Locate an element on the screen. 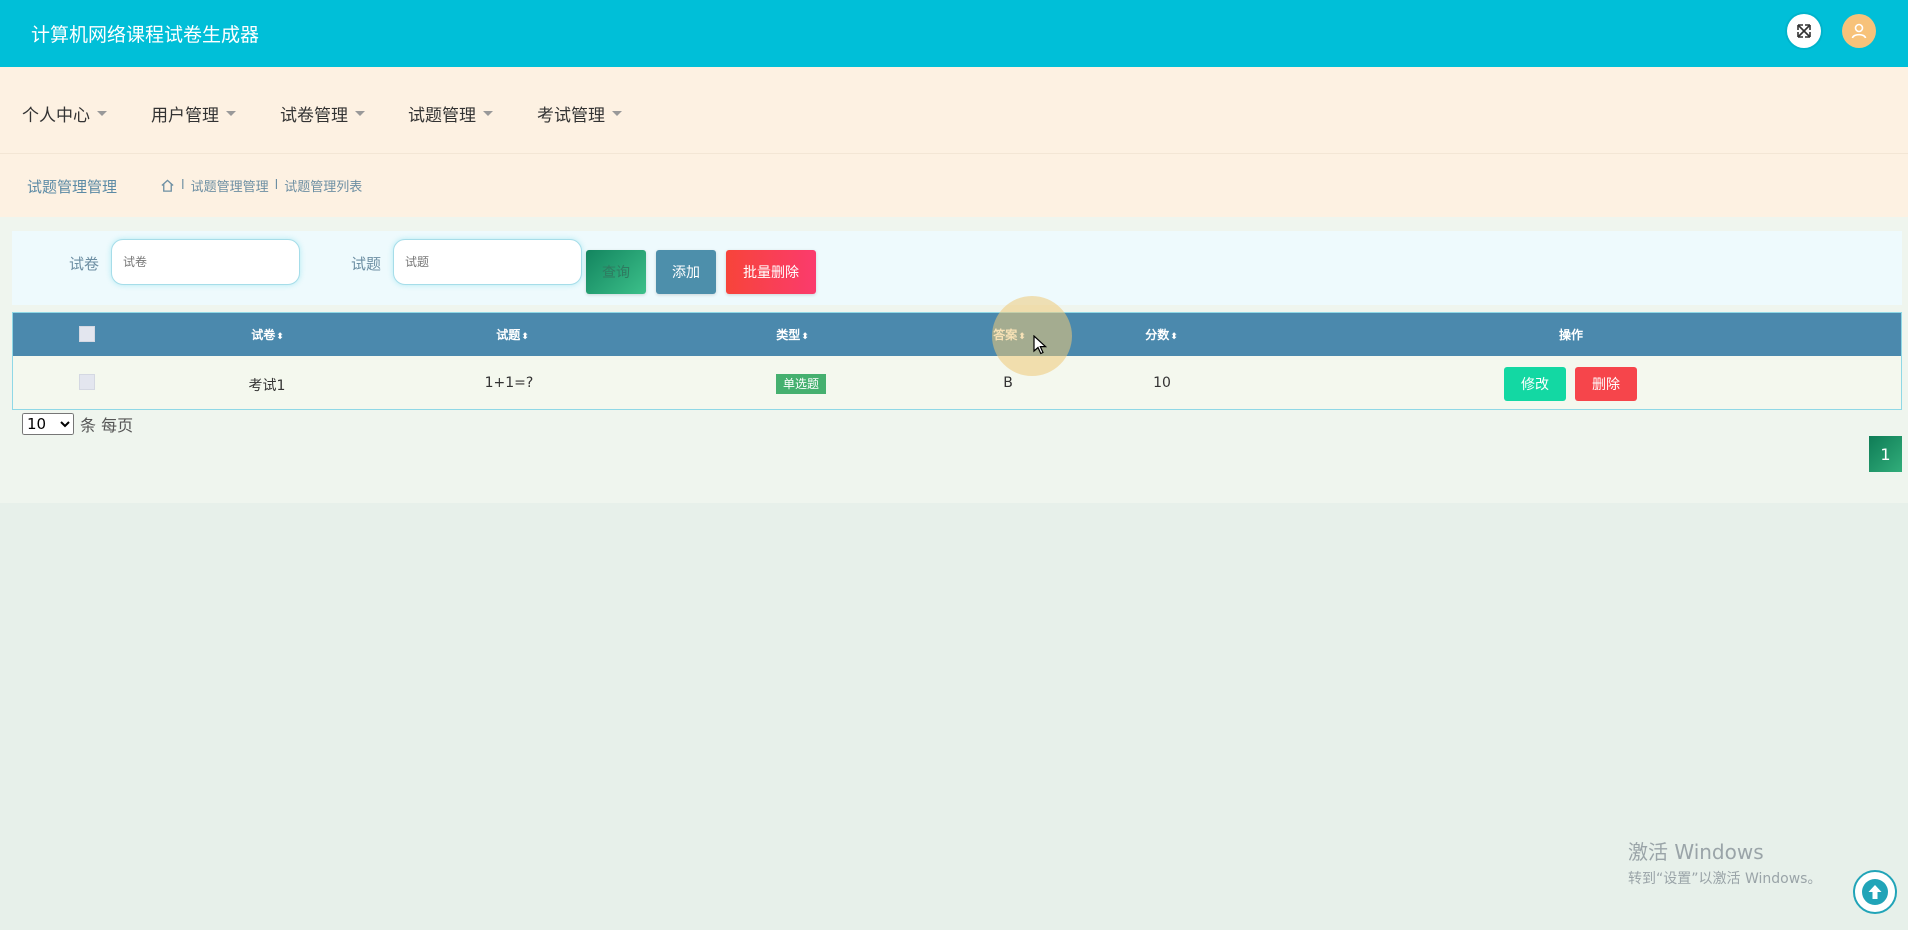 This screenshot has height=930, width=1908. cell-answer: B is located at coordinates (1008, 383).